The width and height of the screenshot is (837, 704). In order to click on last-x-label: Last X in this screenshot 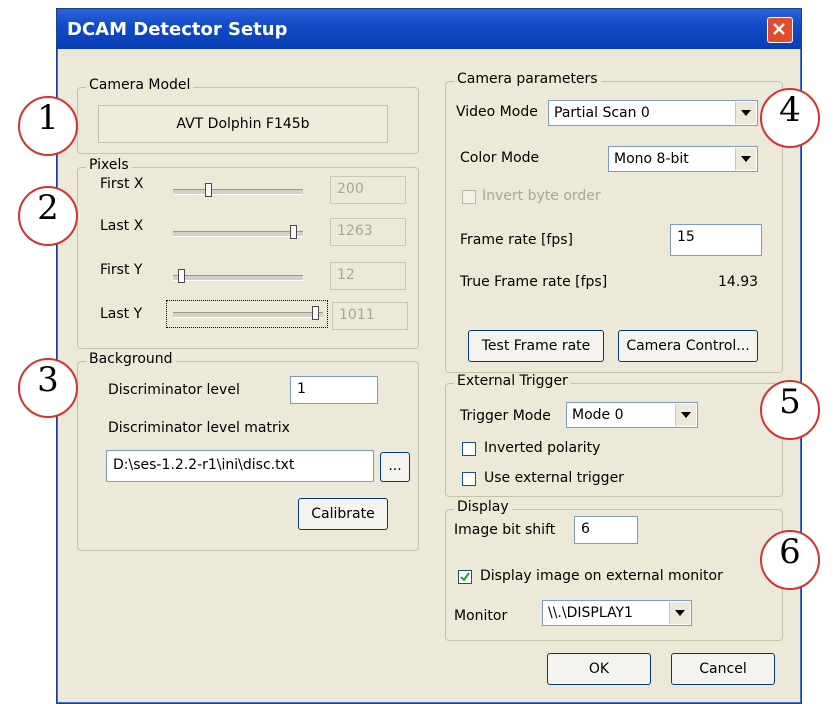, I will do `click(122, 226)`.